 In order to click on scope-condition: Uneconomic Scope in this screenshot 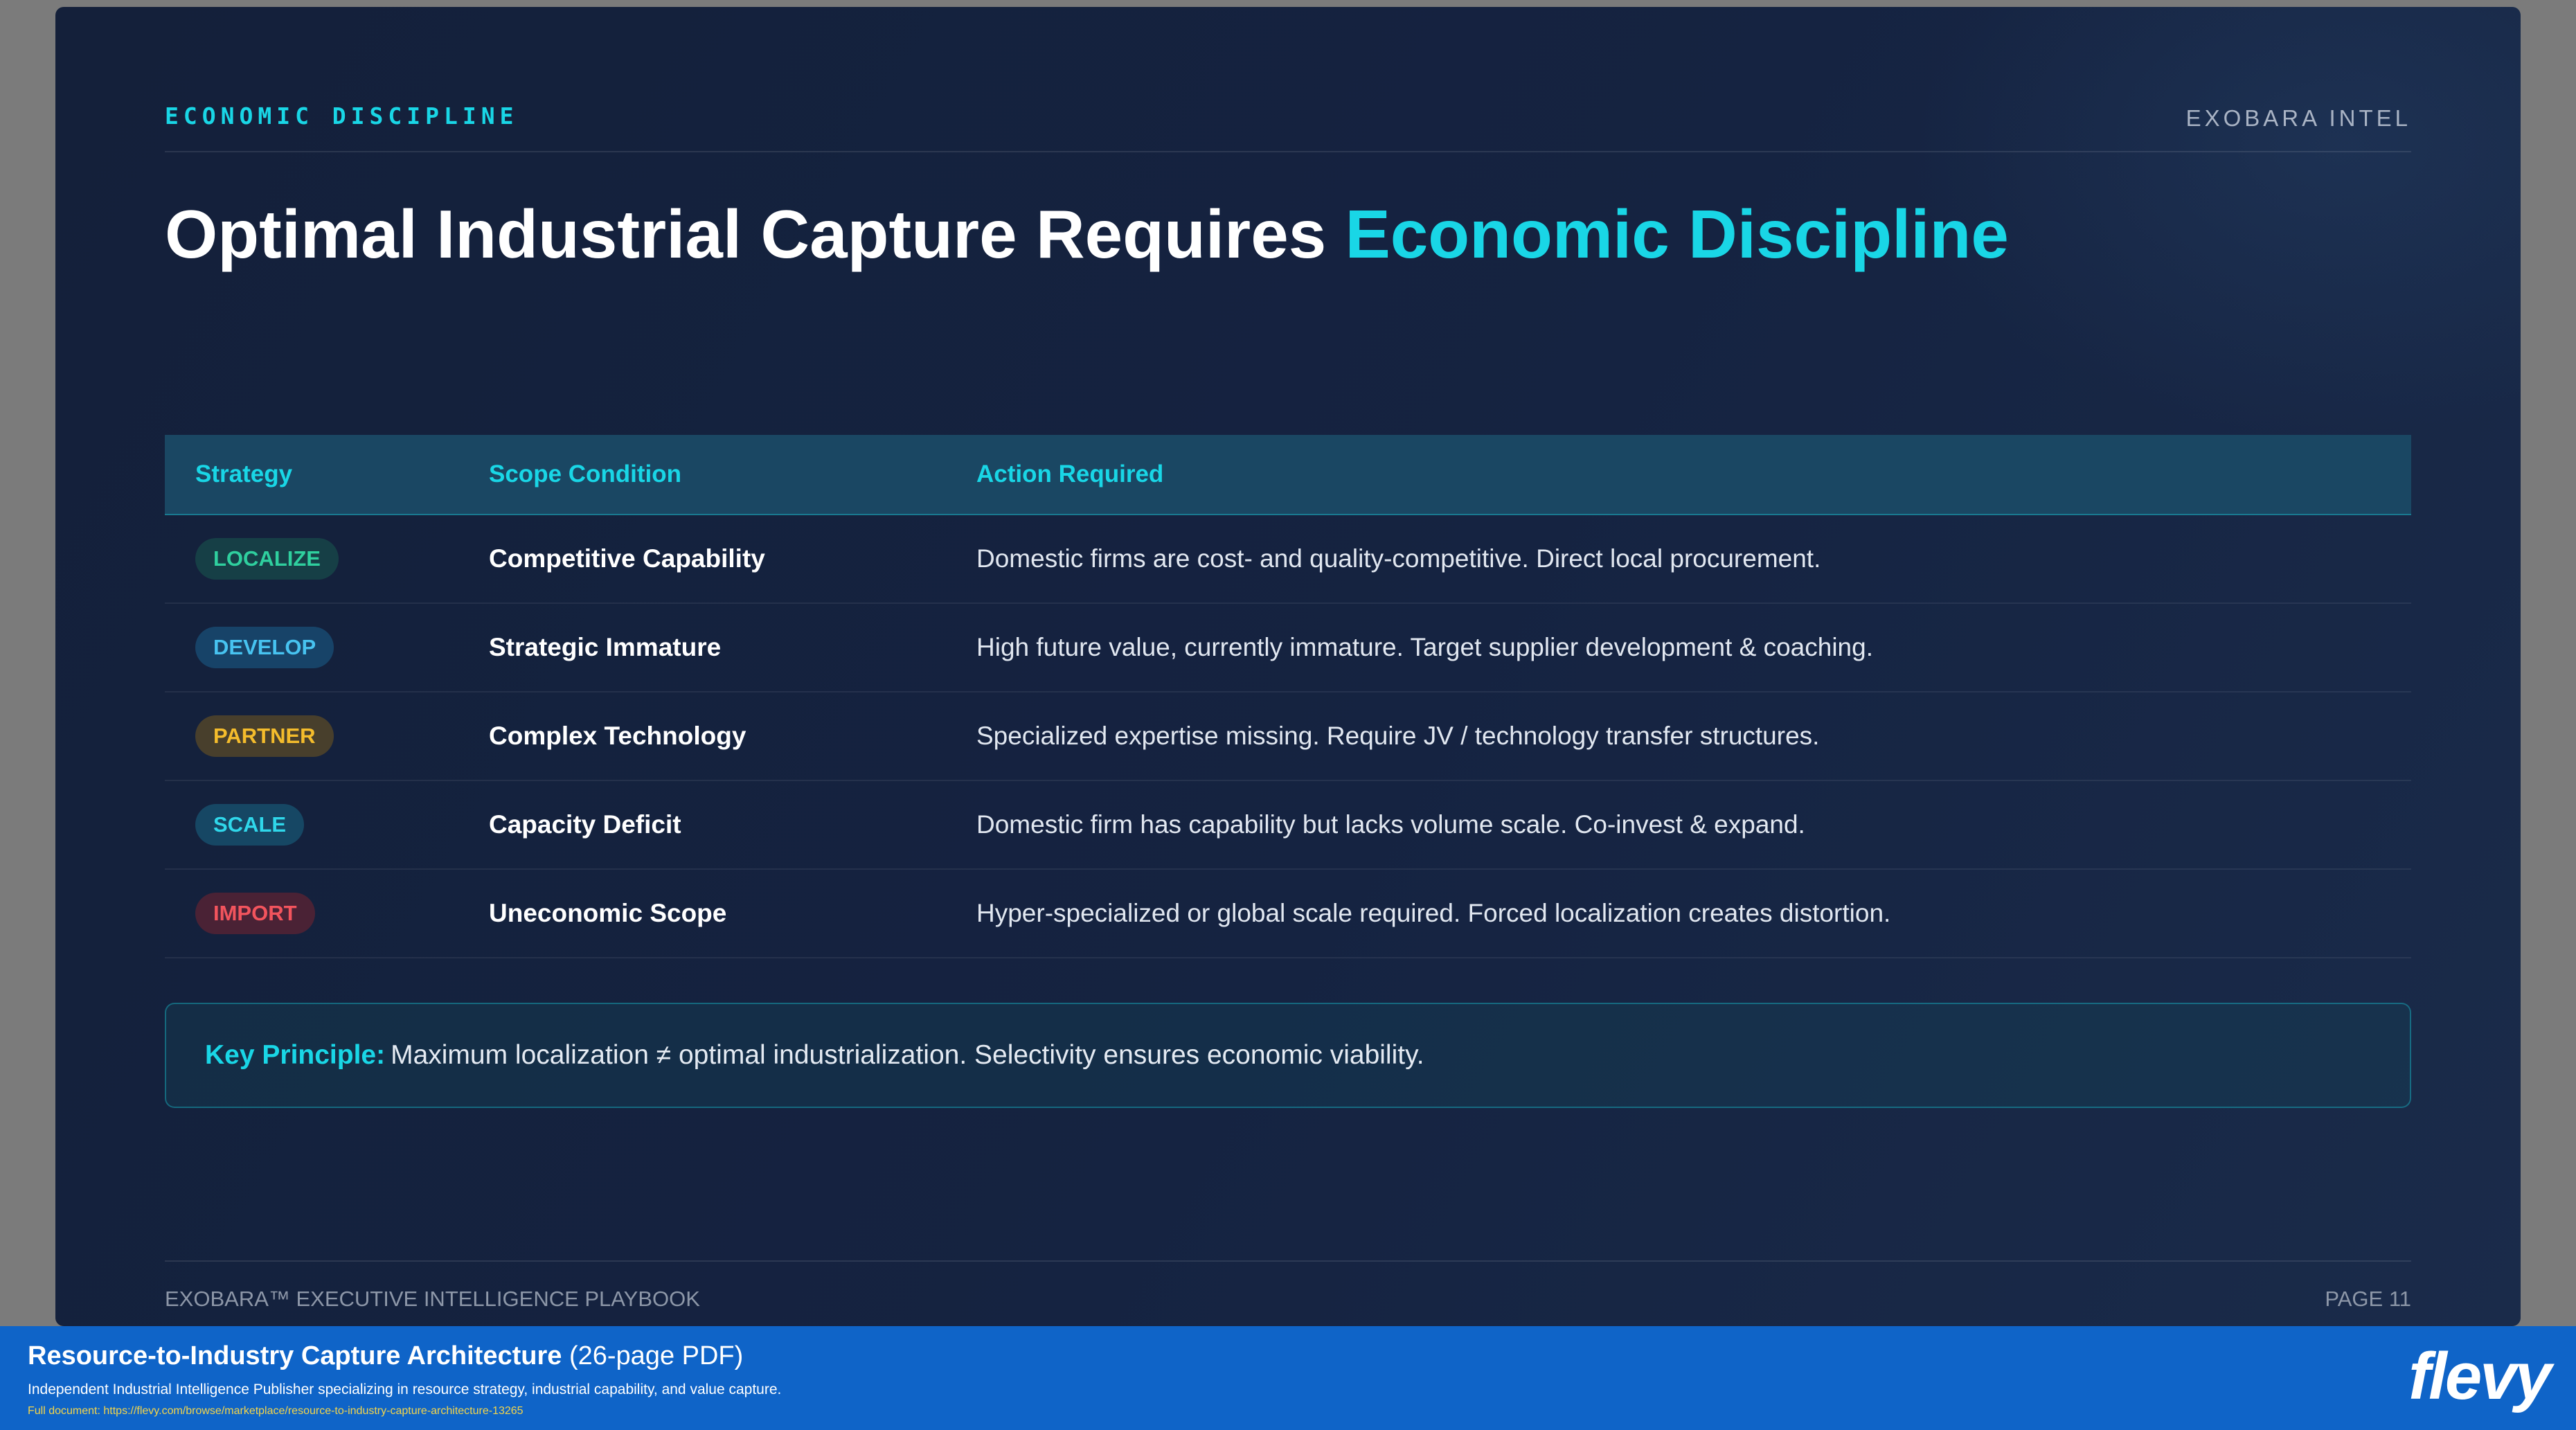, I will do `click(608, 913)`.